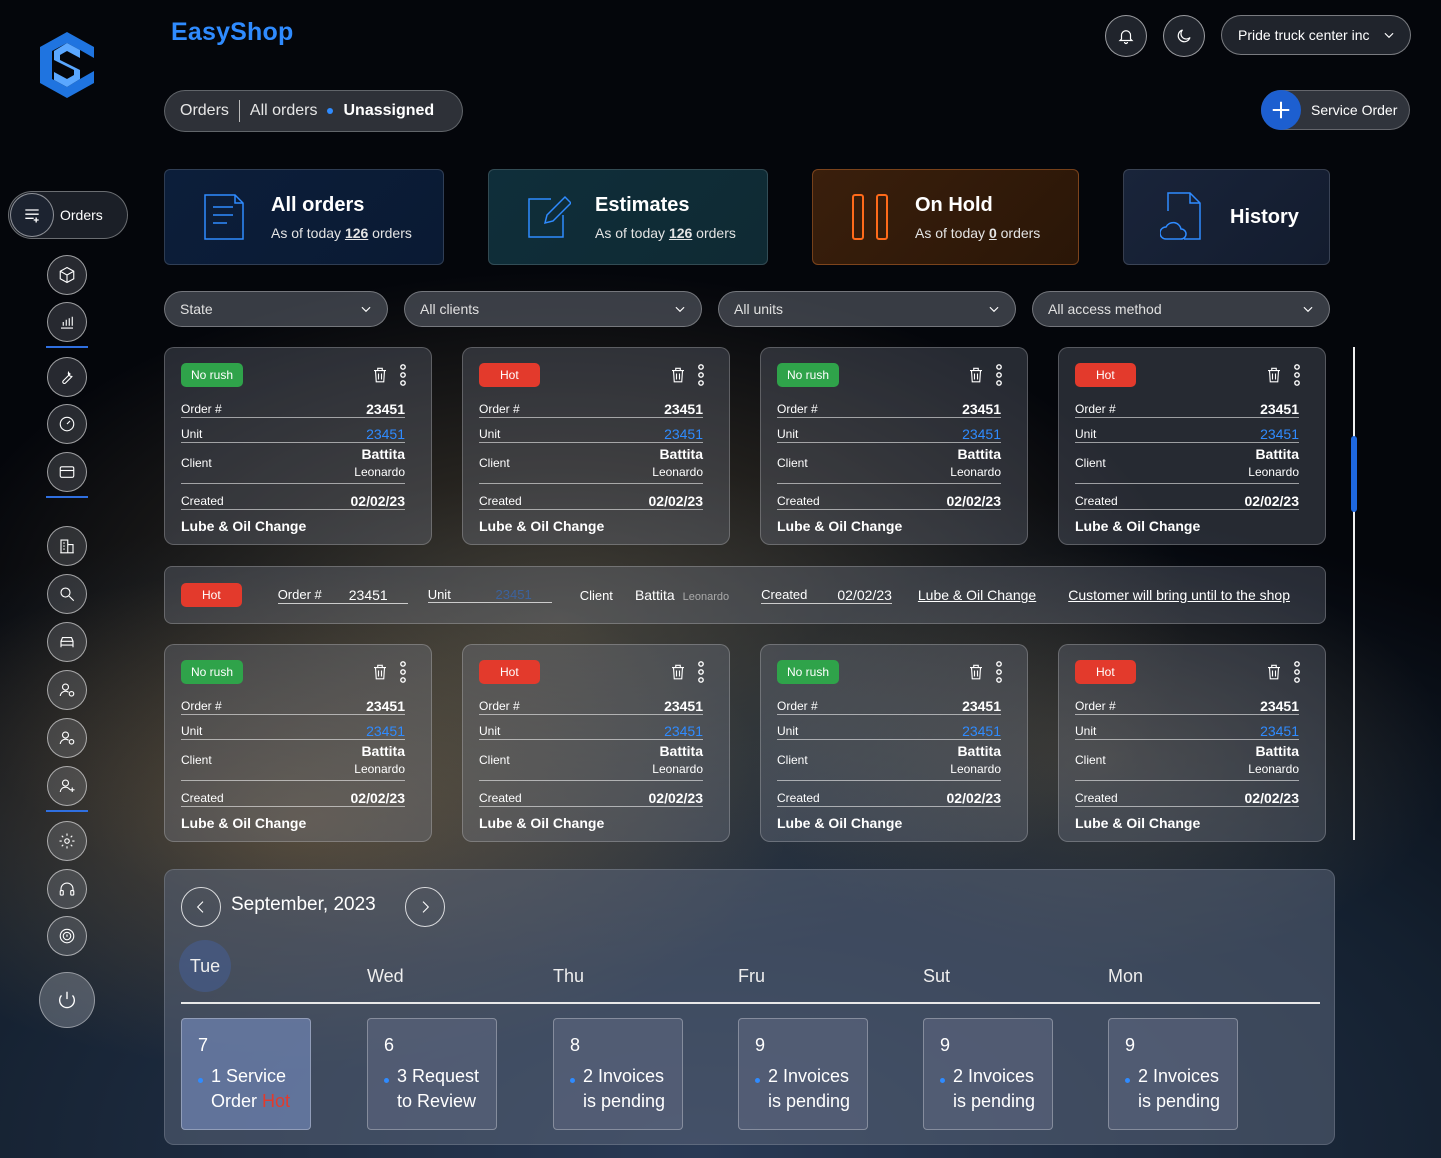 This screenshot has height=1158, width=1441. I want to click on help-icon, so click(67, 936).